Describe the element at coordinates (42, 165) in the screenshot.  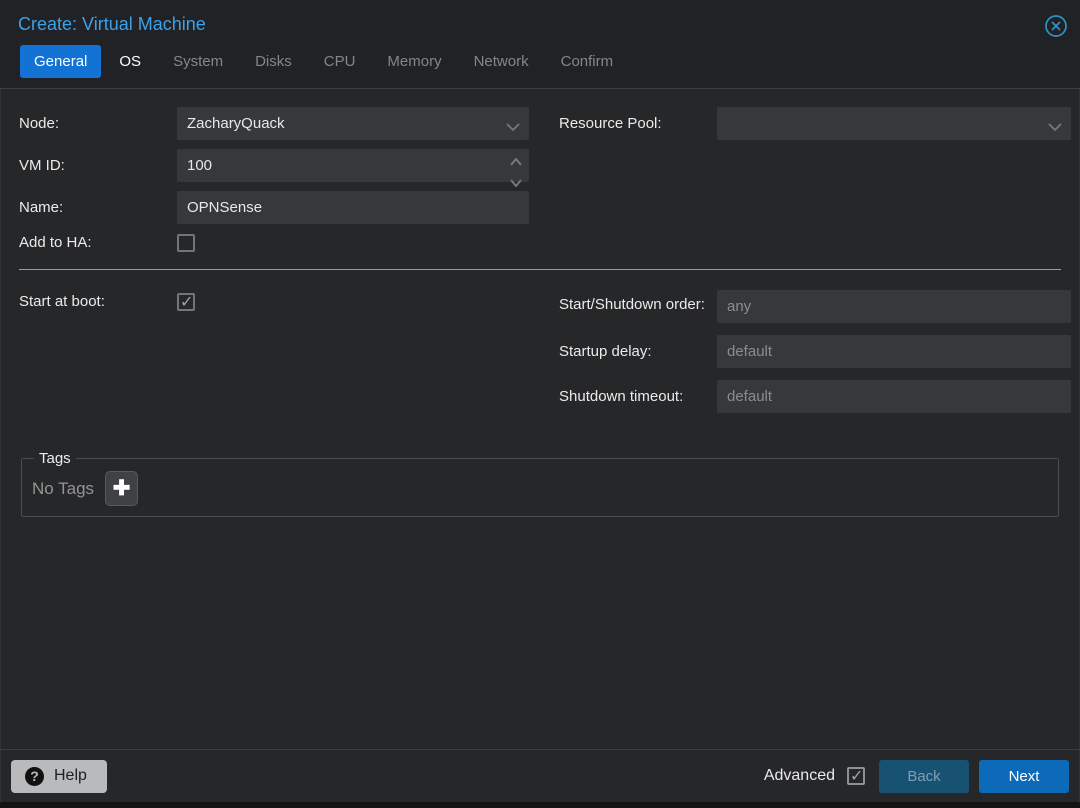
I see `vmid-label: VM ID:` at that location.